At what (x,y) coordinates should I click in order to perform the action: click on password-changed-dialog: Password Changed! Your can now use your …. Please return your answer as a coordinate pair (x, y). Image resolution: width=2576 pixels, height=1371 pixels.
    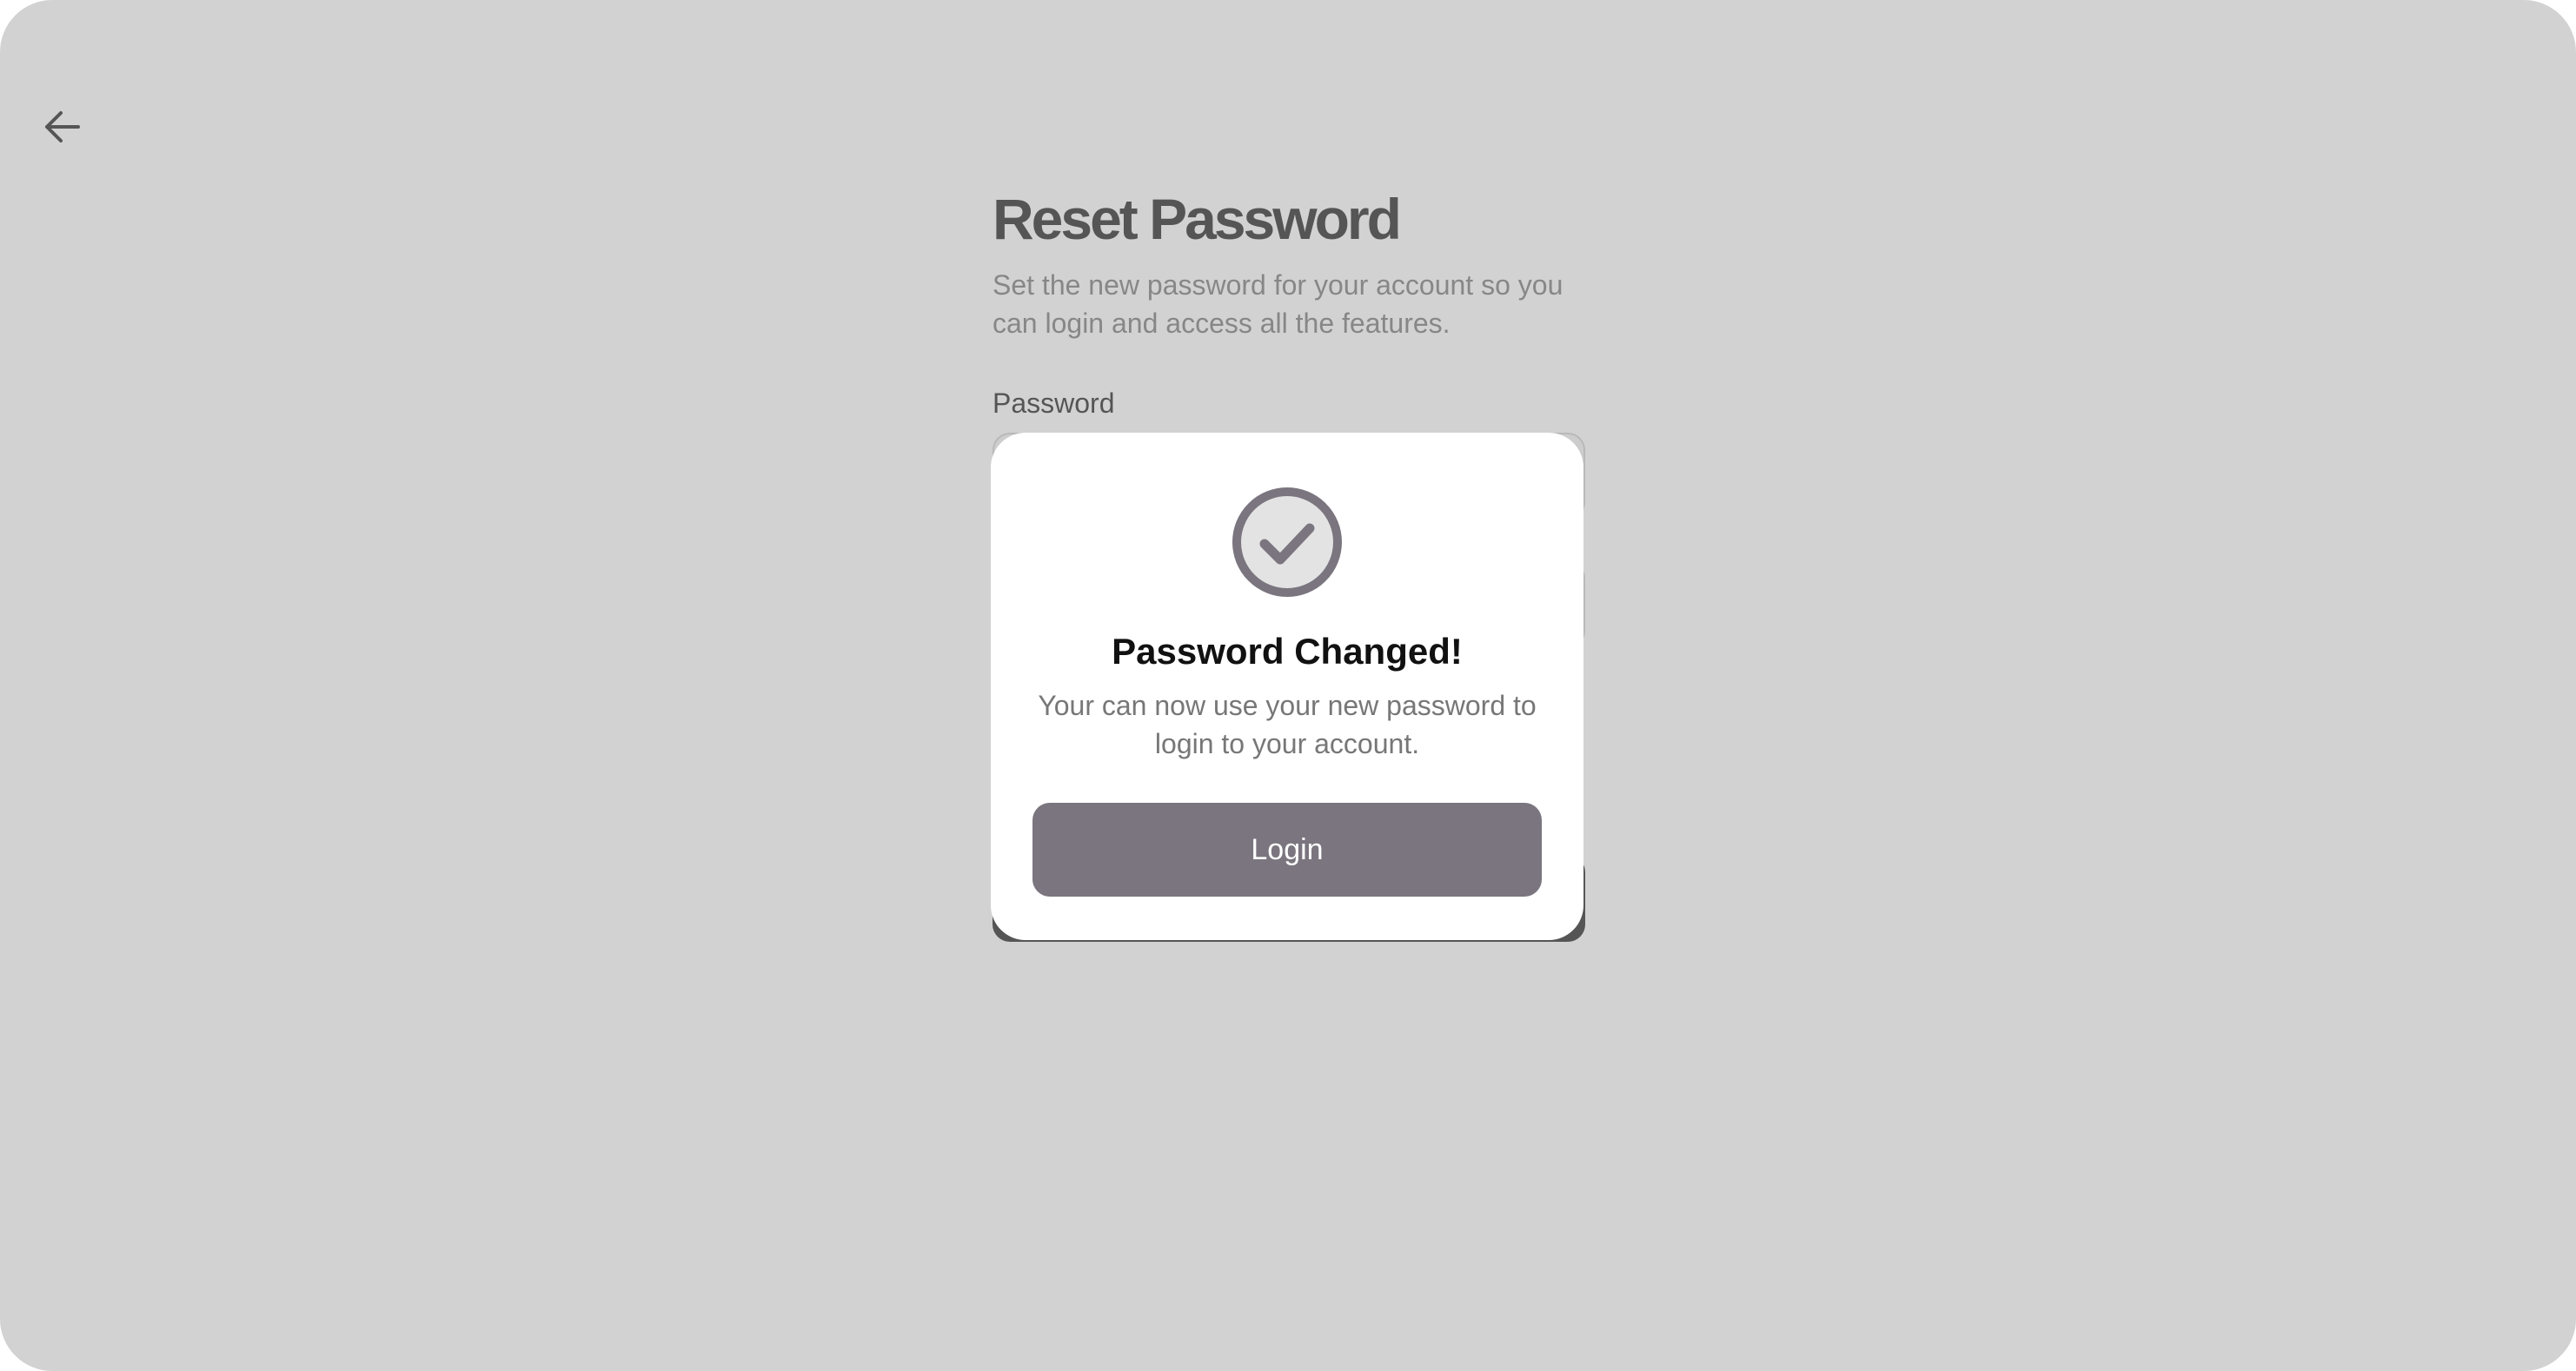
    Looking at the image, I should click on (1287, 686).